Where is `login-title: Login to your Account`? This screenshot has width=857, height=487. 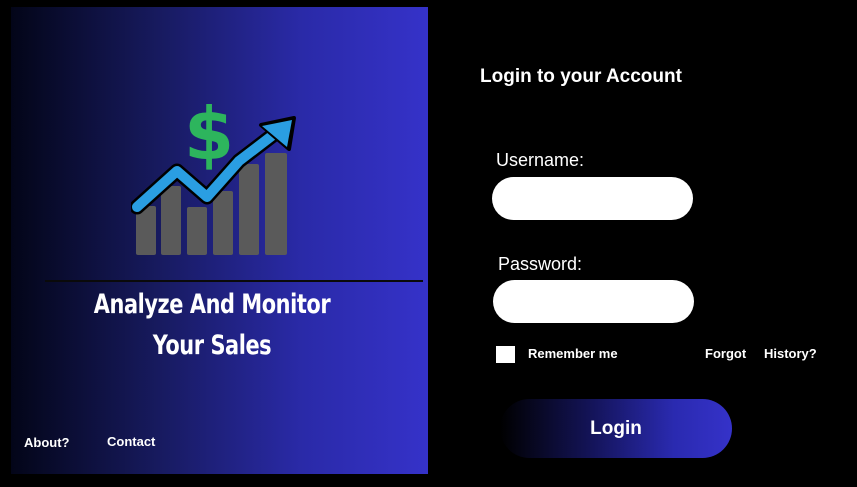 login-title: Login to your Account is located at coordinates (581, 76).